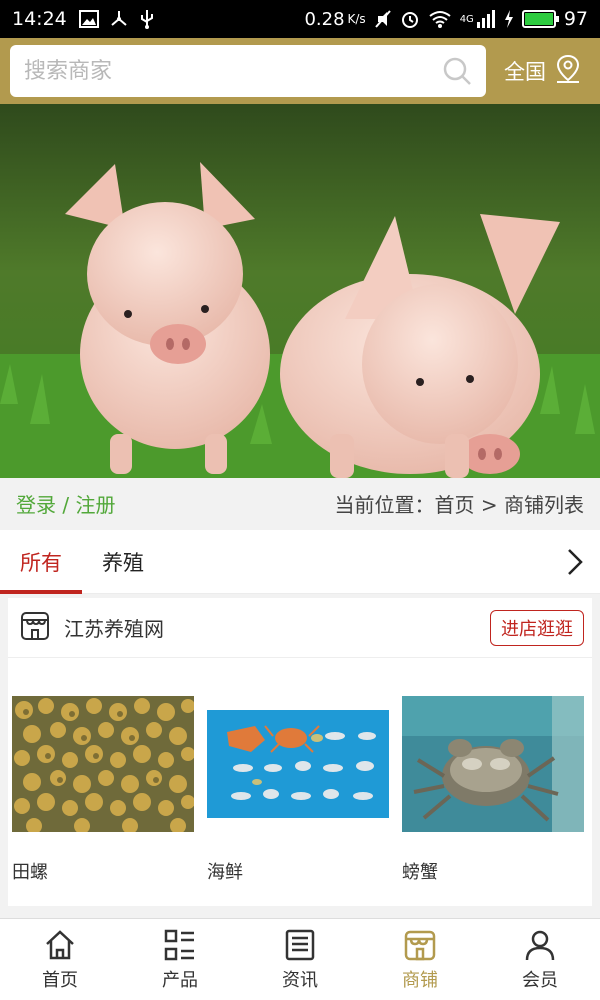 The height and width of the screenshot is (1000, 600). What do you see at coordinates (478, 19) in the screenshot?
I see `cell-signal-icon: 4G` at bounding box center [478, 19].